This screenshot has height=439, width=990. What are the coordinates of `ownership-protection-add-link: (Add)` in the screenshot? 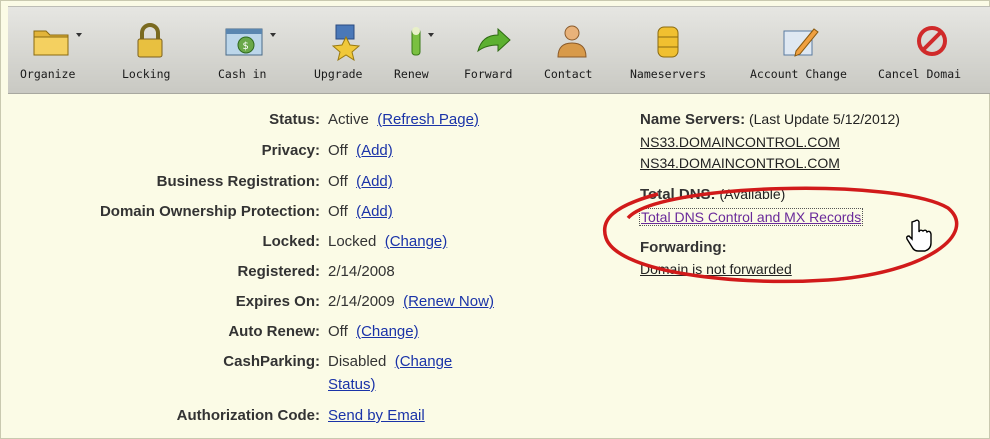 It's located at (374, 211).